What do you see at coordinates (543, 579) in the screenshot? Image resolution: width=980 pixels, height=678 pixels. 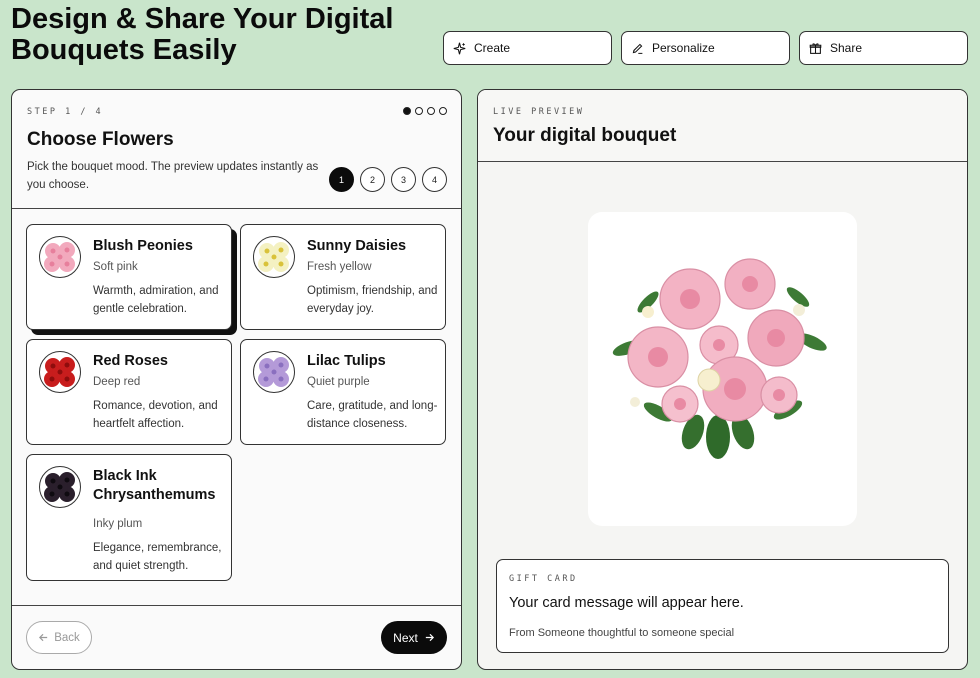 I see `gift-card-eyebrow: GIFT CARD` at bounding box center [543, 579].